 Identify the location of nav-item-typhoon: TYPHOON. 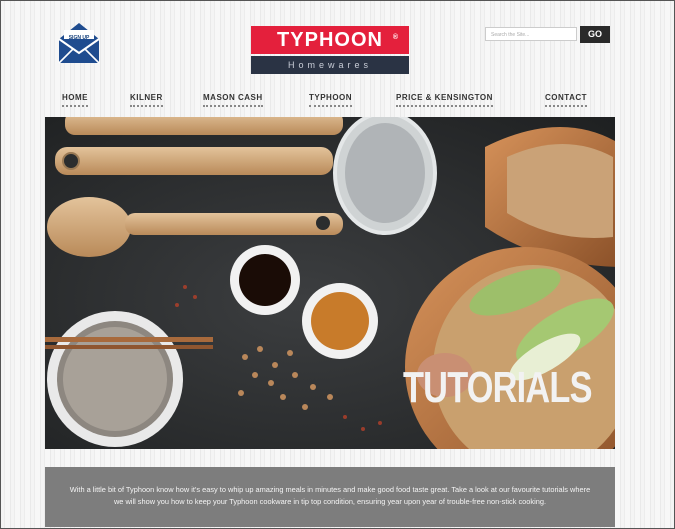
(331, 100).